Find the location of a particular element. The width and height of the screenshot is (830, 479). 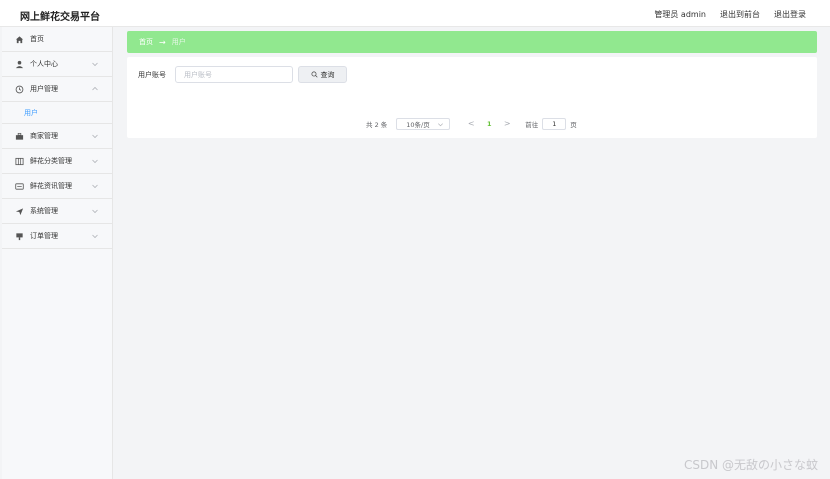

sidebar-item-profile: 个人中心 is located at coordinates (57, 64).